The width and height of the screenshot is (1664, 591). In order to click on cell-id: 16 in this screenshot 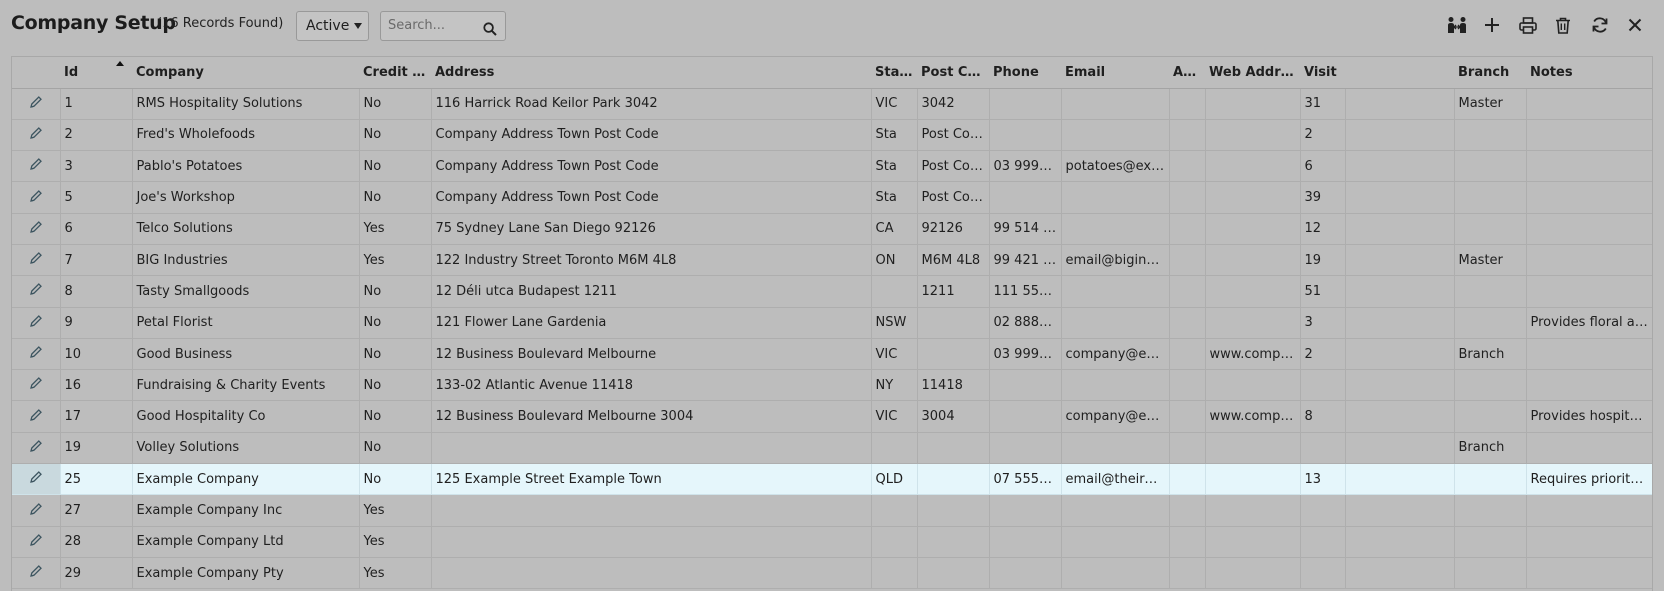, I will do `click(96, 385)`.